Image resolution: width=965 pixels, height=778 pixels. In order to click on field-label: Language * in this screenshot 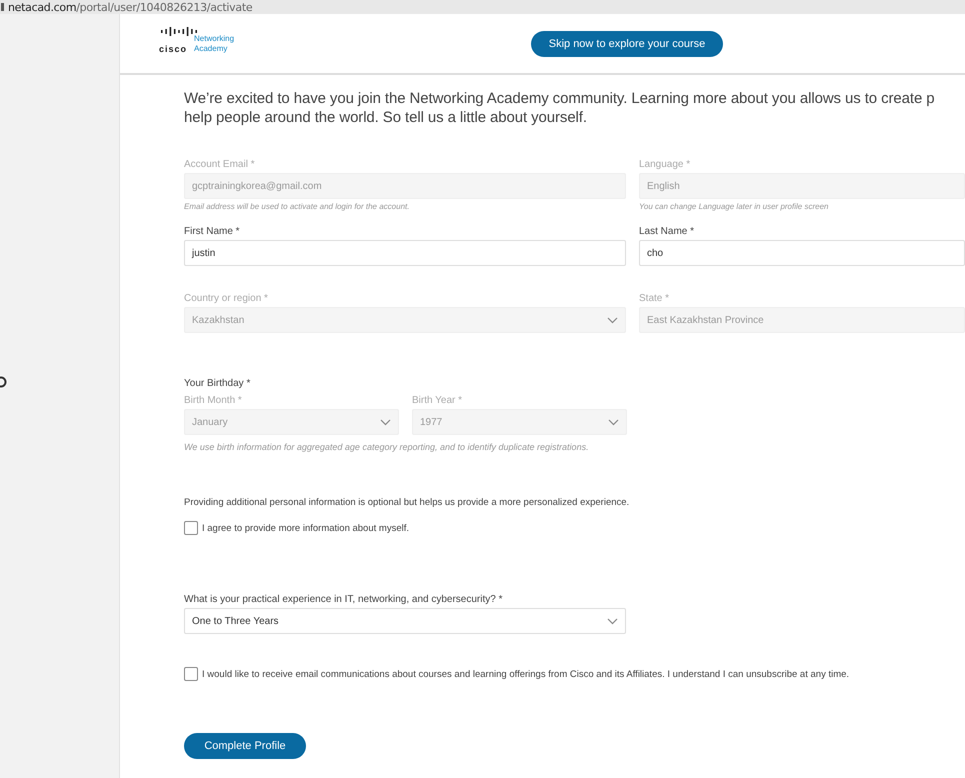, I will do `click(665, 164)`.